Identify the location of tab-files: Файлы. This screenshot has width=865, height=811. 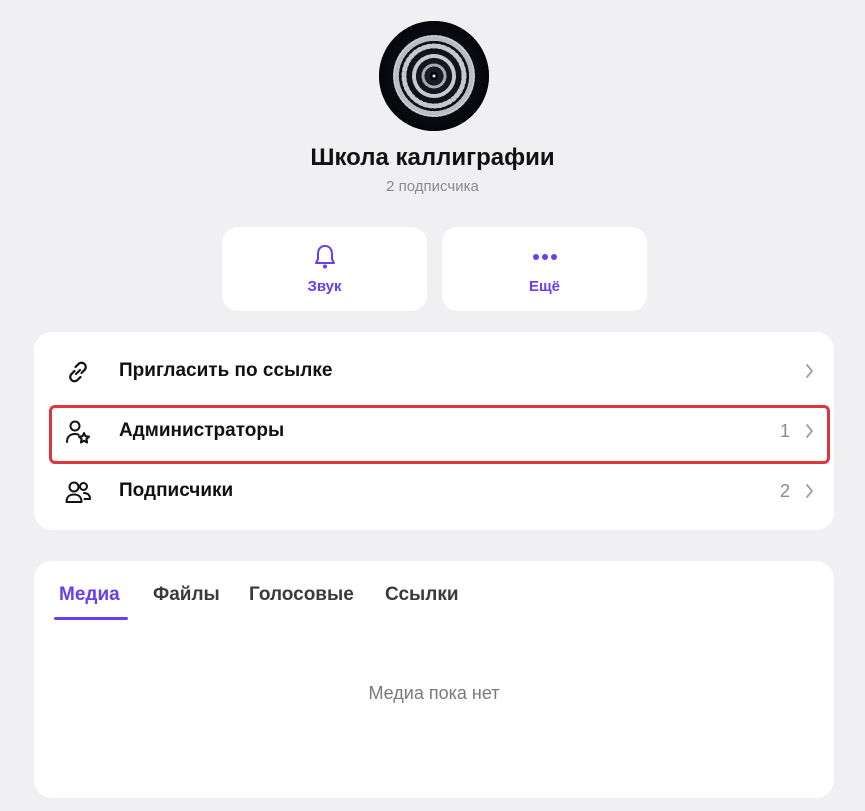
(186, 595).